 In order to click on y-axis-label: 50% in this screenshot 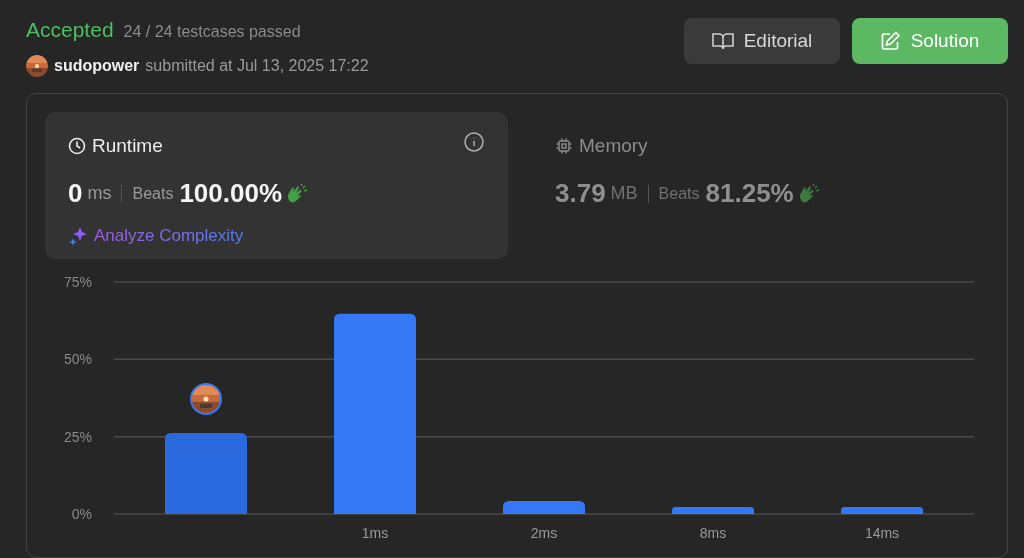, I will do `click(77, 358)`.